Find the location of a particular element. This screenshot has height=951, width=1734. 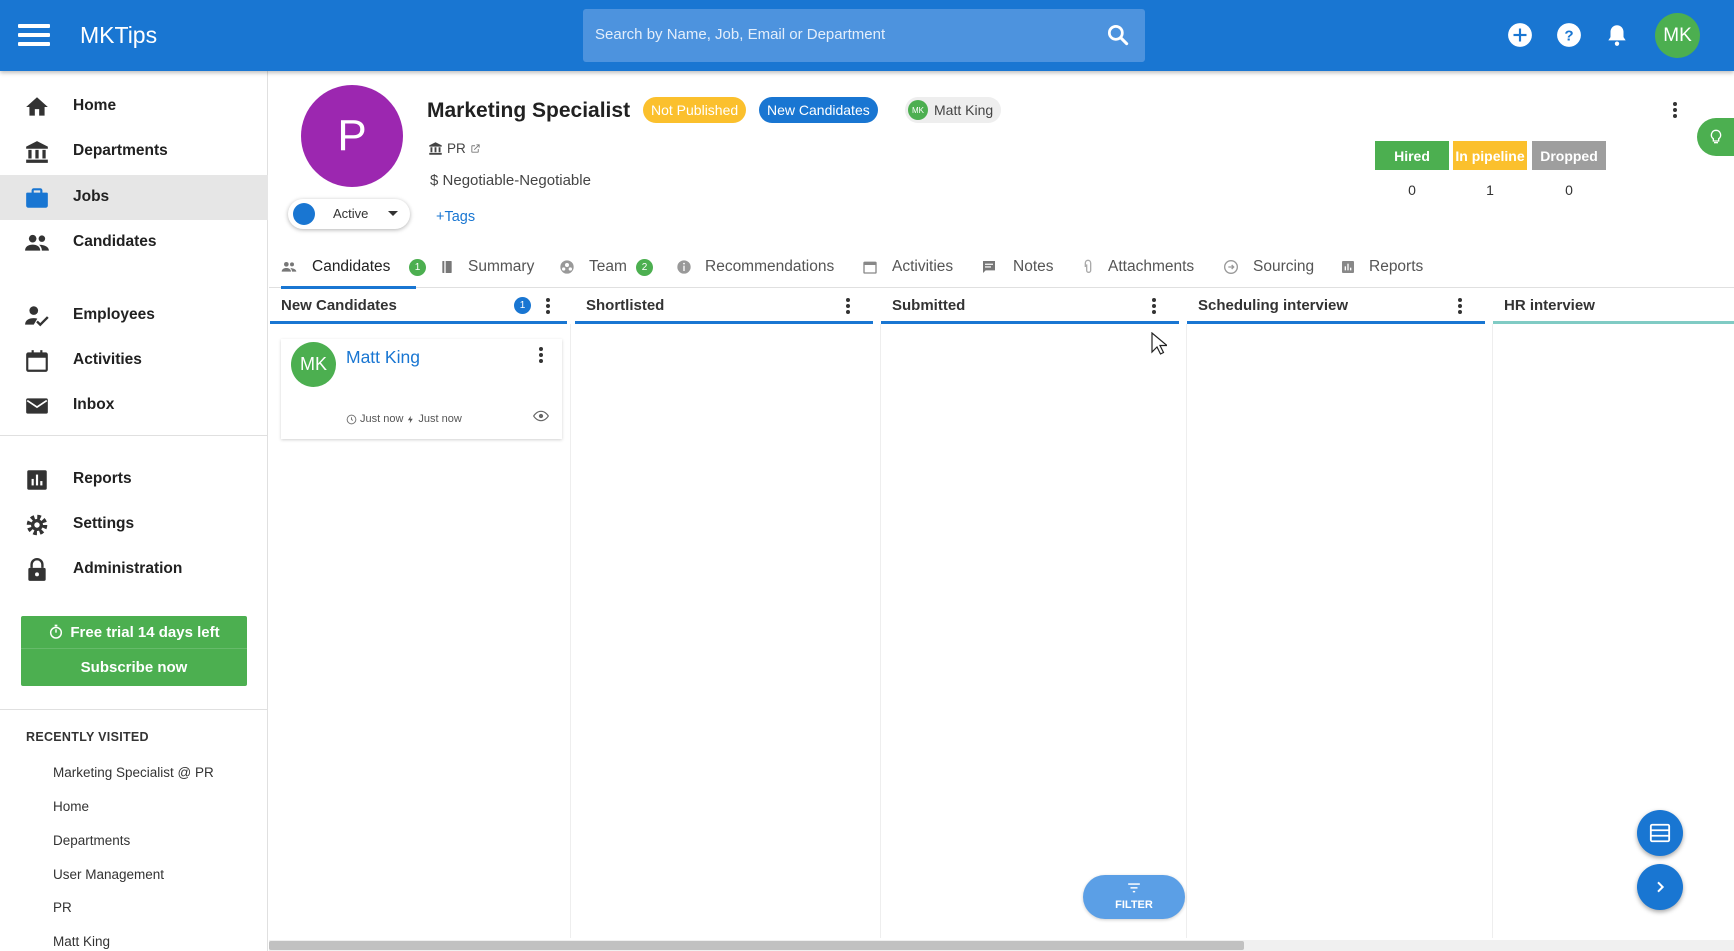

column-header-scheduling-interview: Scheduling interview is located at coordinates (1336, 306).